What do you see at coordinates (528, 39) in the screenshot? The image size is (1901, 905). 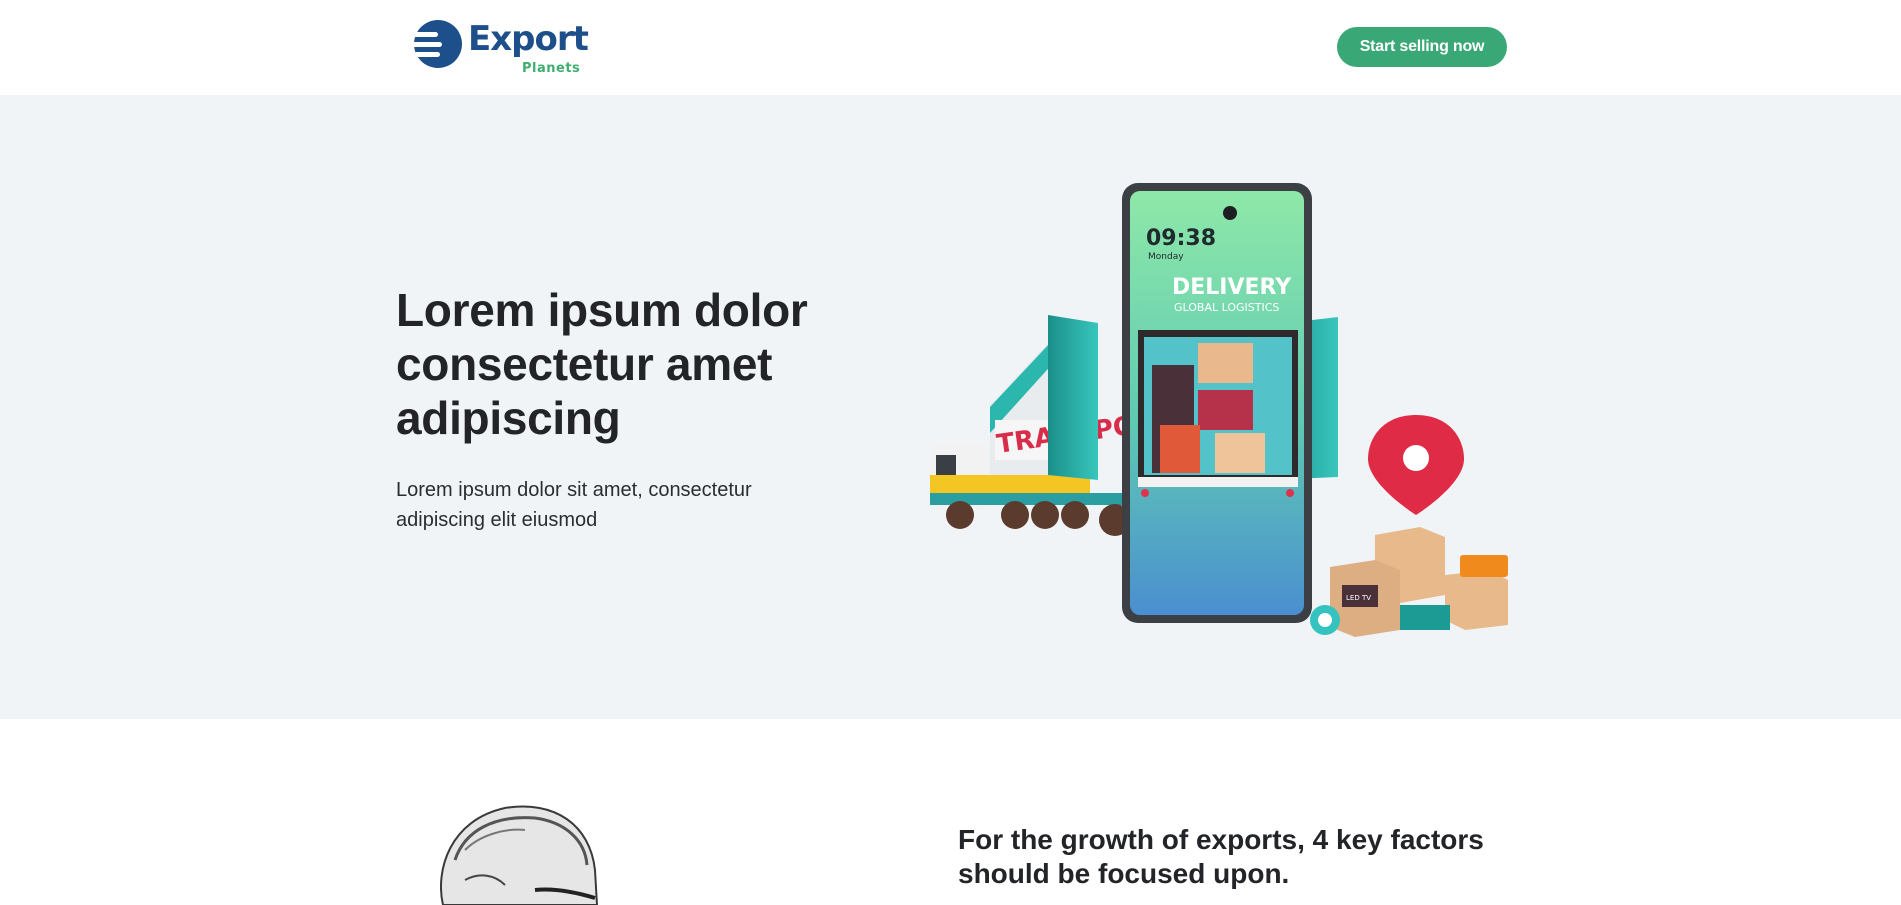 I see `logo-word: Export` at bounding box center [528, 39].